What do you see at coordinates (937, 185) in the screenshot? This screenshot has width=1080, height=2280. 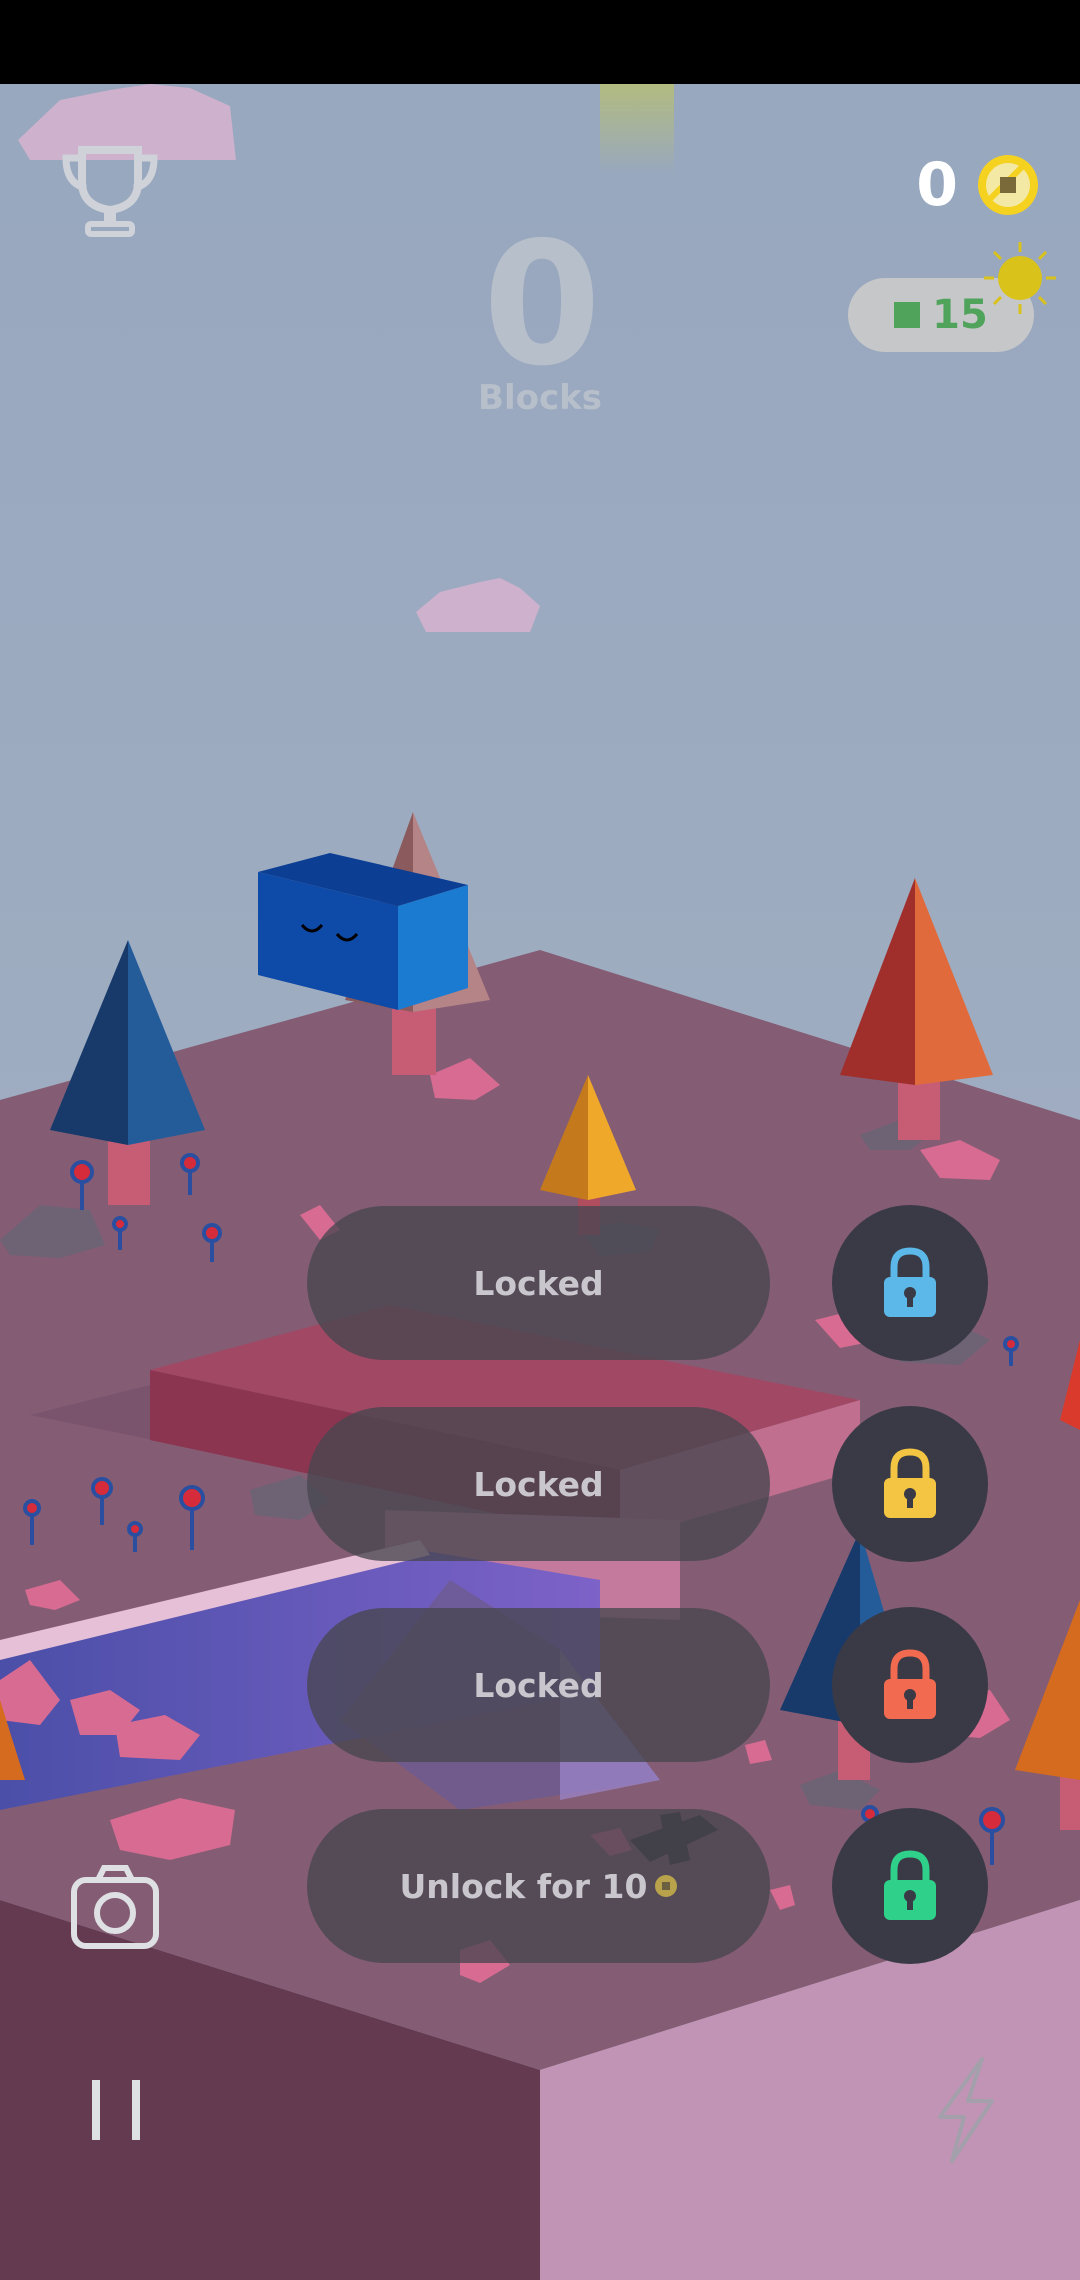 I see `coin-count: 0` at bounding box center [937, 185].